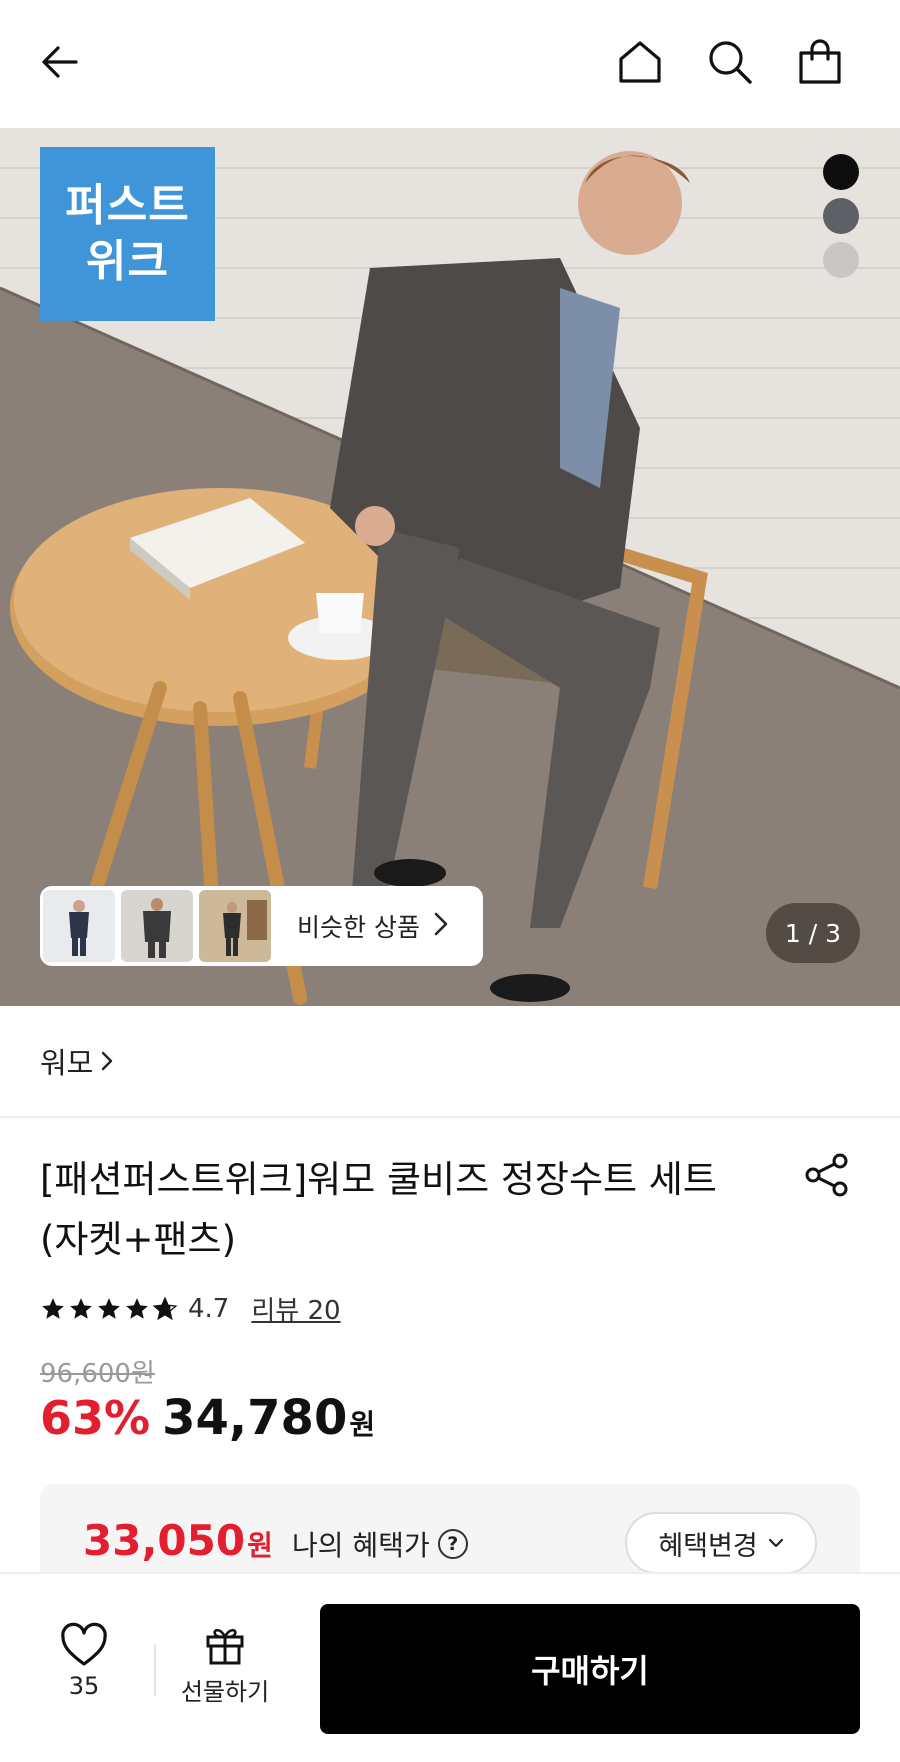 This screenshot has height=1762, width=900. Describe the element at coordinates (813, 933) in the screenshot. I see `image-counter: 1 / 3` at that location.